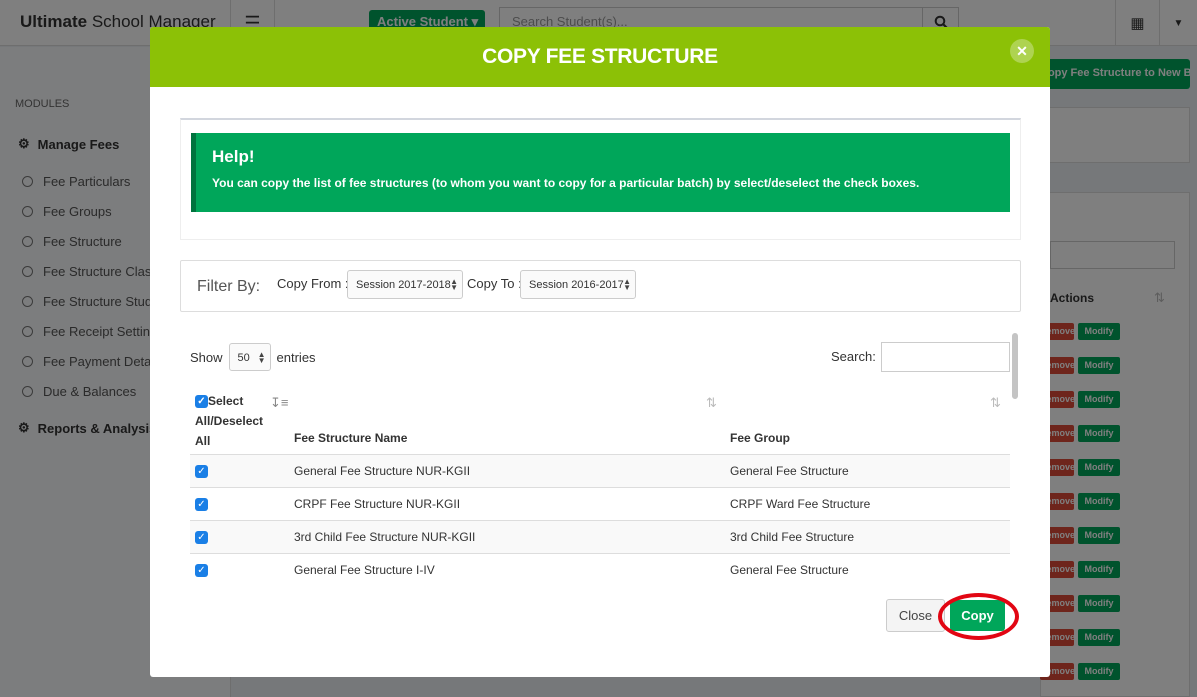 This screenshot has height=697, width=1197. Describe the element at coordinates (578, 284) in the screenshot. I see `copy-to-select: Session 2016-2017 ▲ ▼` at that location.